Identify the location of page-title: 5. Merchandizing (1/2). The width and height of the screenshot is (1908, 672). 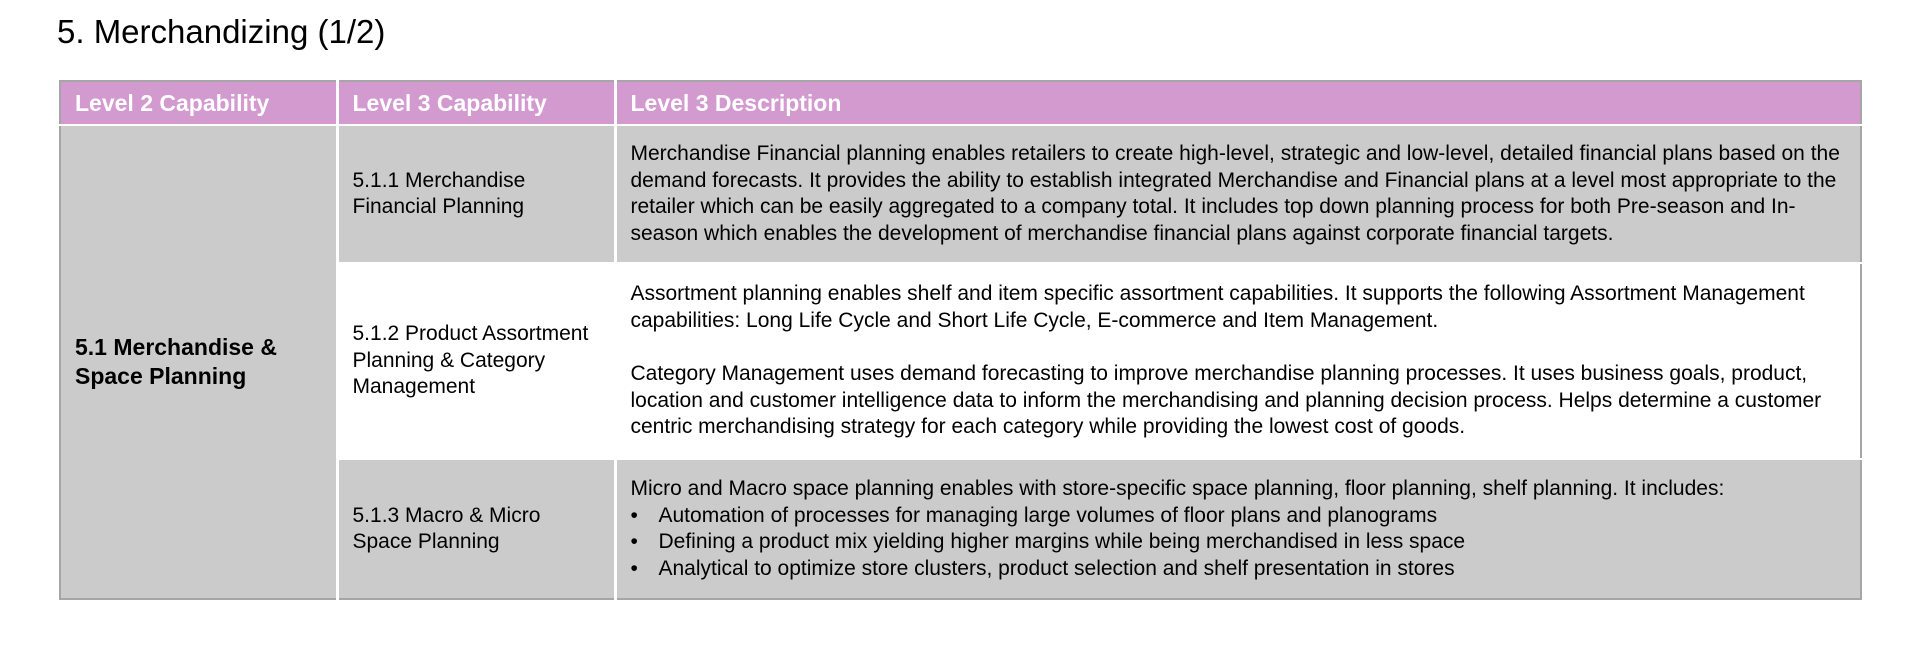
(221, 31).